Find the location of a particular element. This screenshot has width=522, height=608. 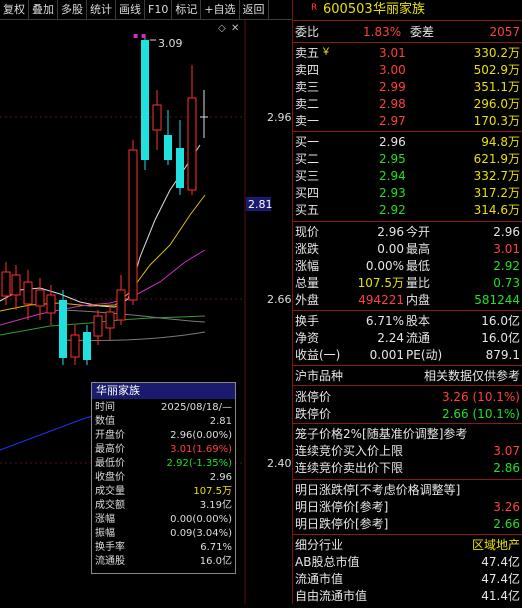

fund-label: 股本 is located at coordinates (418, 321).